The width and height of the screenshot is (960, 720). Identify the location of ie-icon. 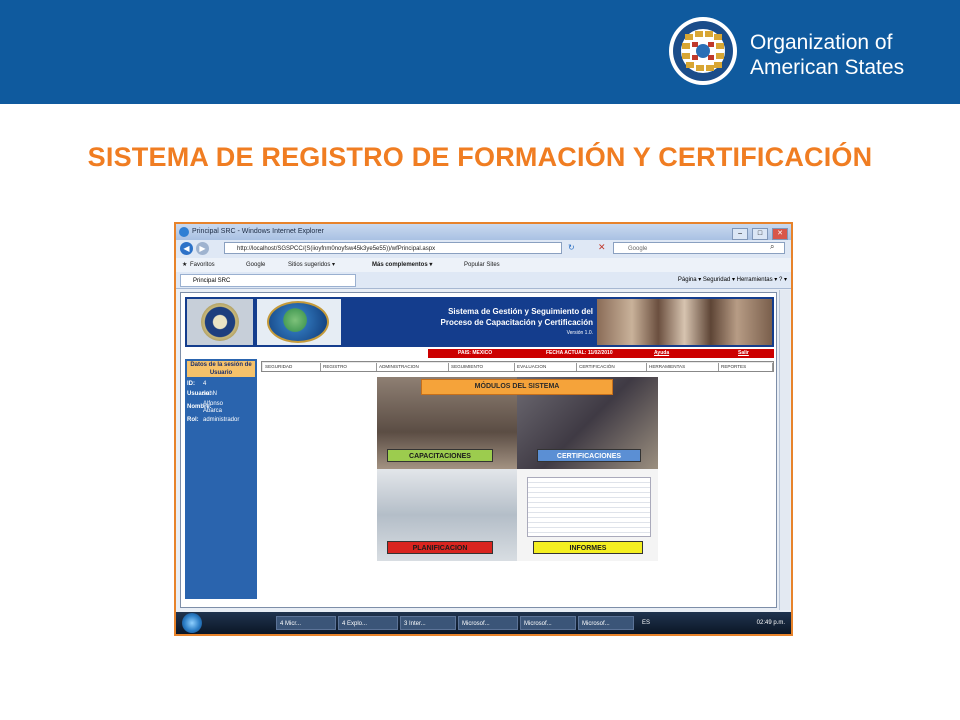
(184, 232).